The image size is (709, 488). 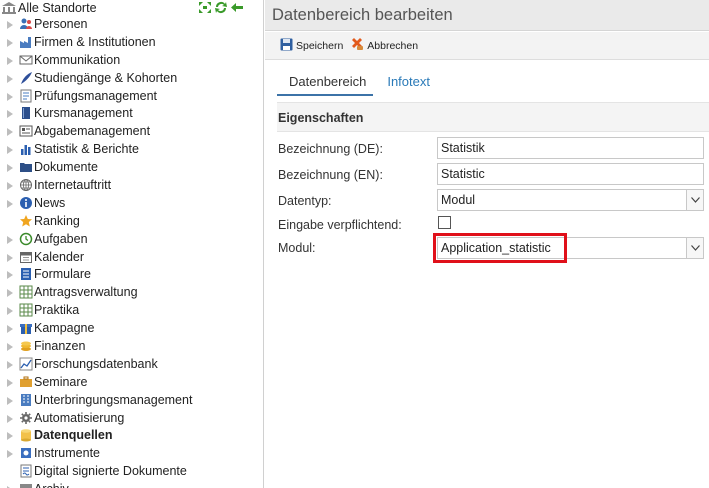 What do you see at coordinates (570, 174) in the screenshot?
I see `name-en-field: Statistic` at bounding box center [570, 174].